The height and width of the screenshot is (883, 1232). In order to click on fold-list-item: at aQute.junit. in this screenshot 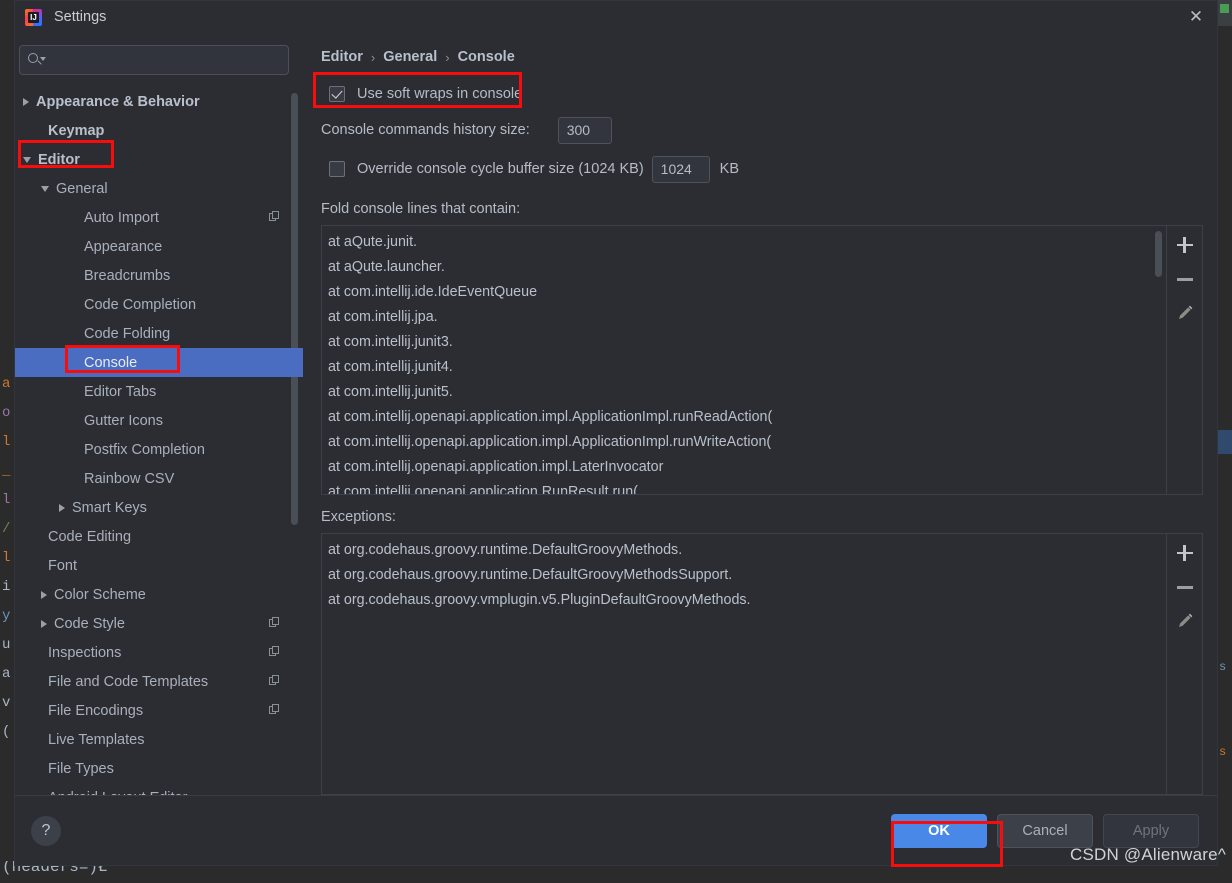, I will do `click(746, 242)`.